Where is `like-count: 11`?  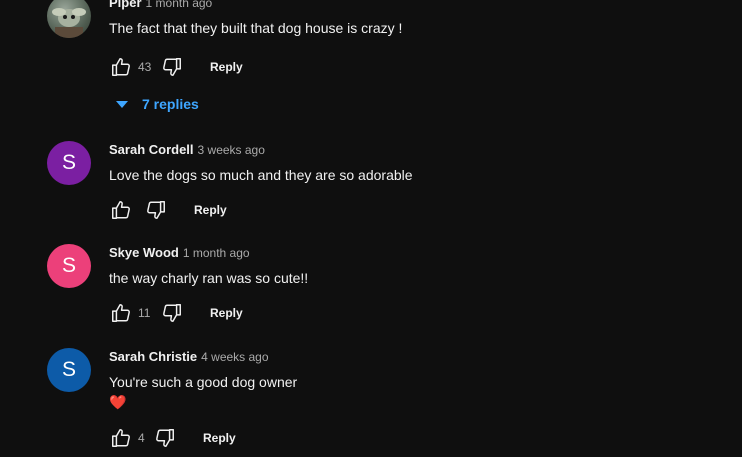
like-count: 11 is located at coordinates (144, 313).